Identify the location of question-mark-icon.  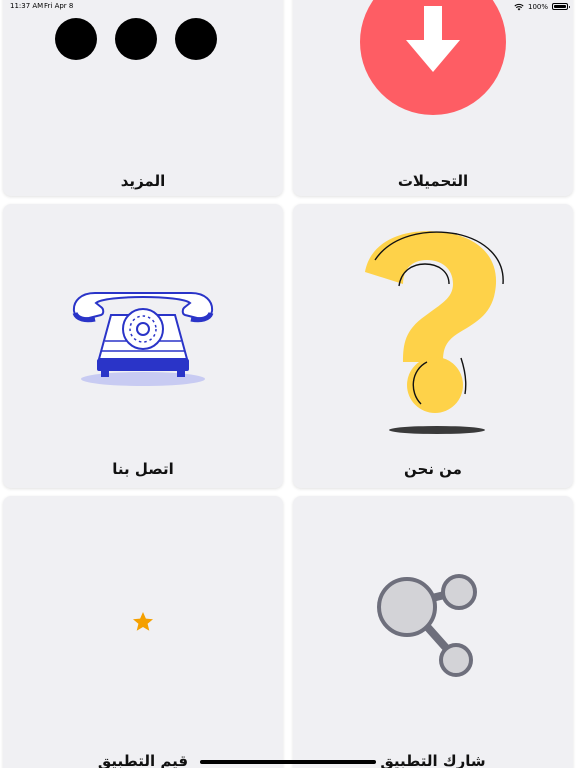
(434, 332).